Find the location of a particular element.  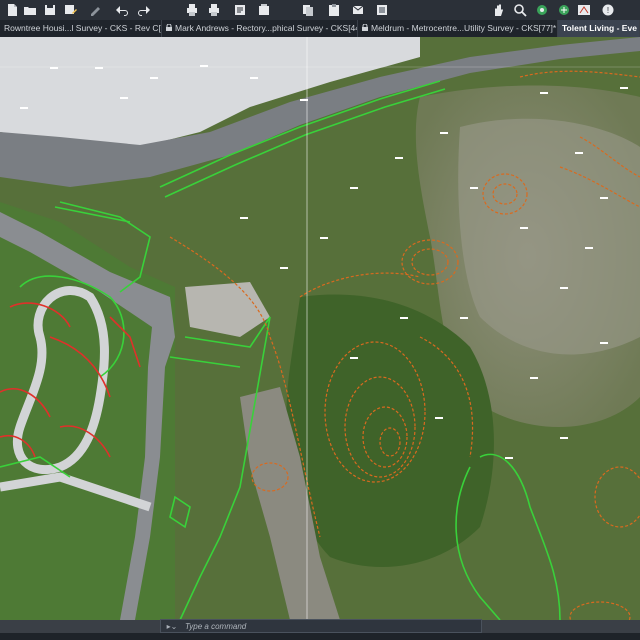

navigate-icon is located at coordinates (564, 10).